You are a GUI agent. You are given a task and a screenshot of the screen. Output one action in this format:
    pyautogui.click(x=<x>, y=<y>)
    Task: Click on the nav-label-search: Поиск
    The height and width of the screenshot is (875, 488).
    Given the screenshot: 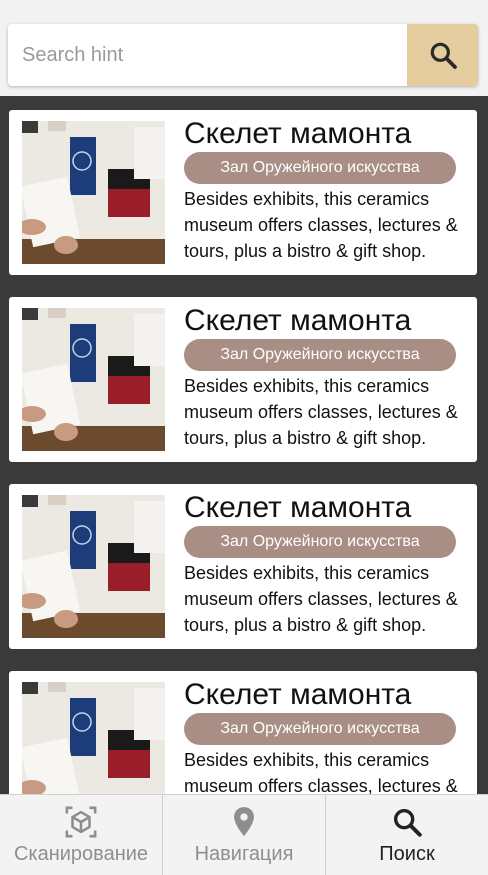 What is the action you would take?
    pyautogui.click(x=407, y=854)
    